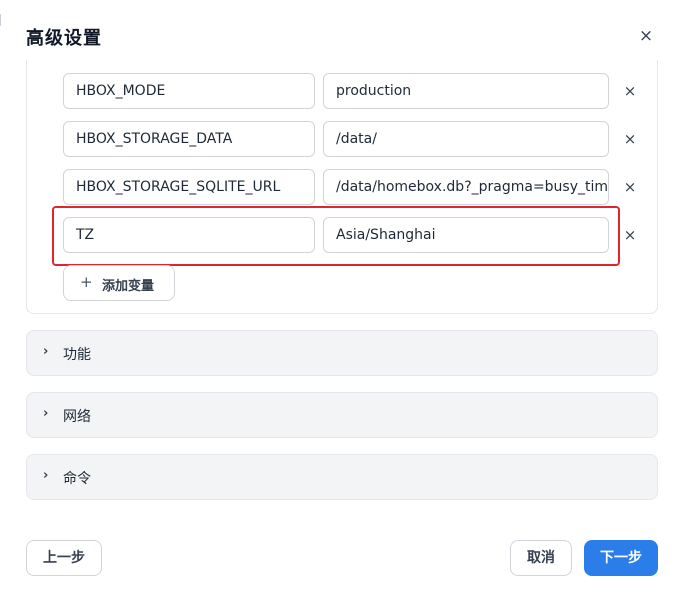  Describe the element at coordinates (189, 187) in the screenshot. I see `env-key-input: HBOX_STORAGE_SQLITE_URL` at that location.